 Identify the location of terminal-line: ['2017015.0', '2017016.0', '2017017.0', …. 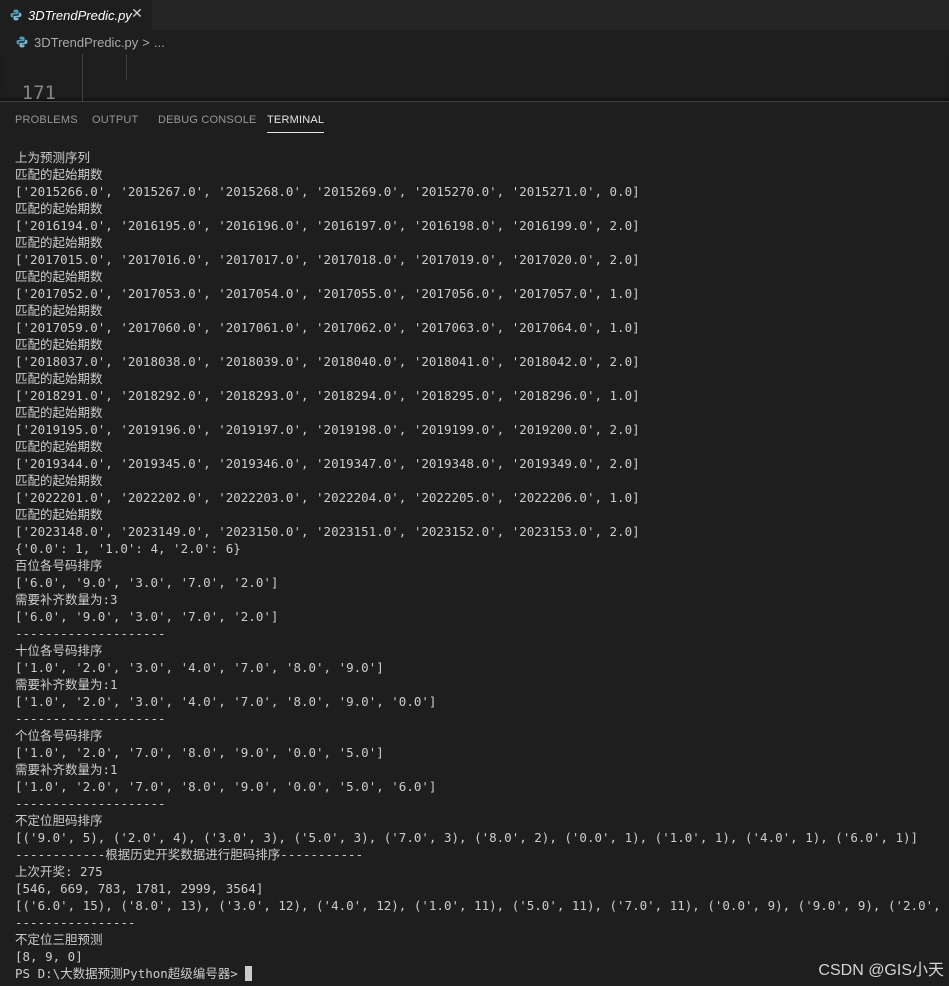
(327, 259).